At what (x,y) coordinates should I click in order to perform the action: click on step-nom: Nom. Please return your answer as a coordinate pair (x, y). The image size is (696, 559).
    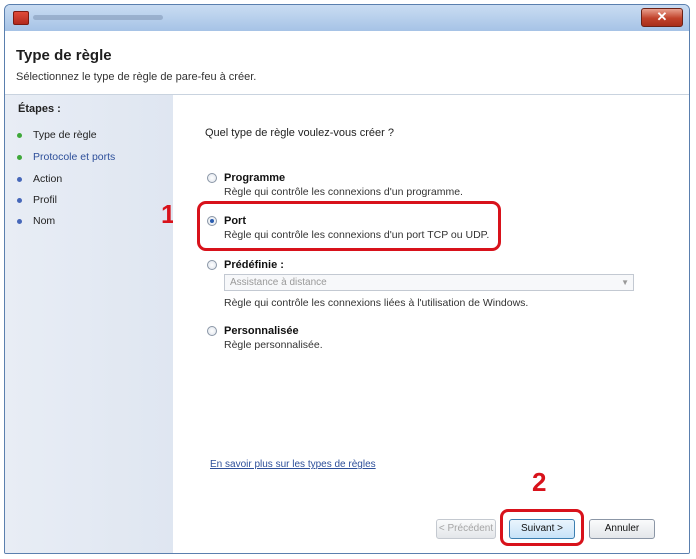
    Looking at the image, I should click on (35, 221).